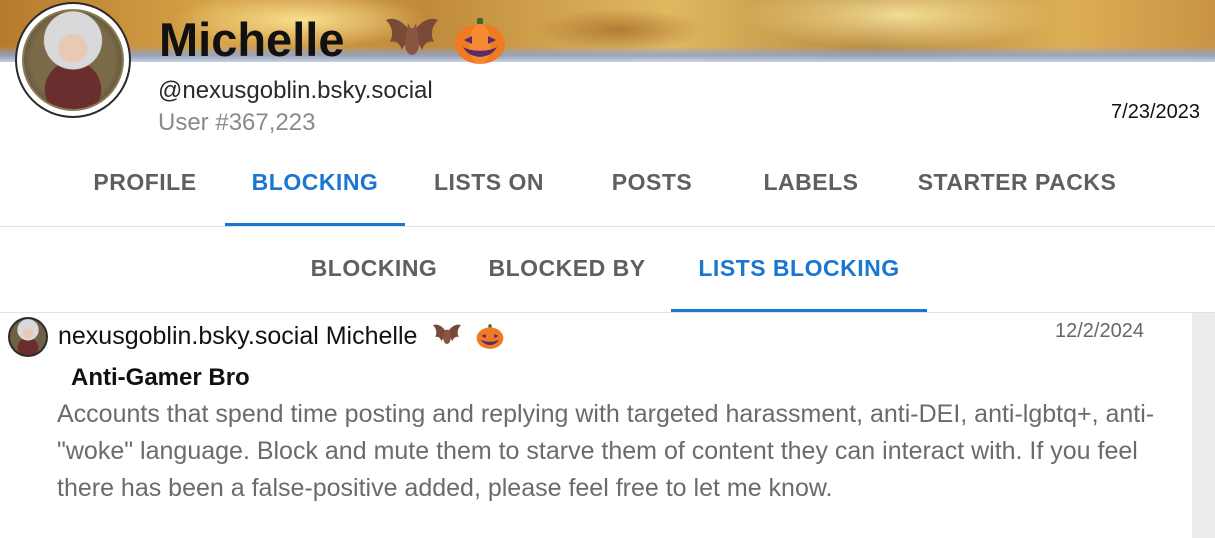 The width and height of the screenshot is (1215, 538). Describe the element at coordinates (1155, 112) in the screenshot. I see `joined-date: 7/23/2023` at that location.